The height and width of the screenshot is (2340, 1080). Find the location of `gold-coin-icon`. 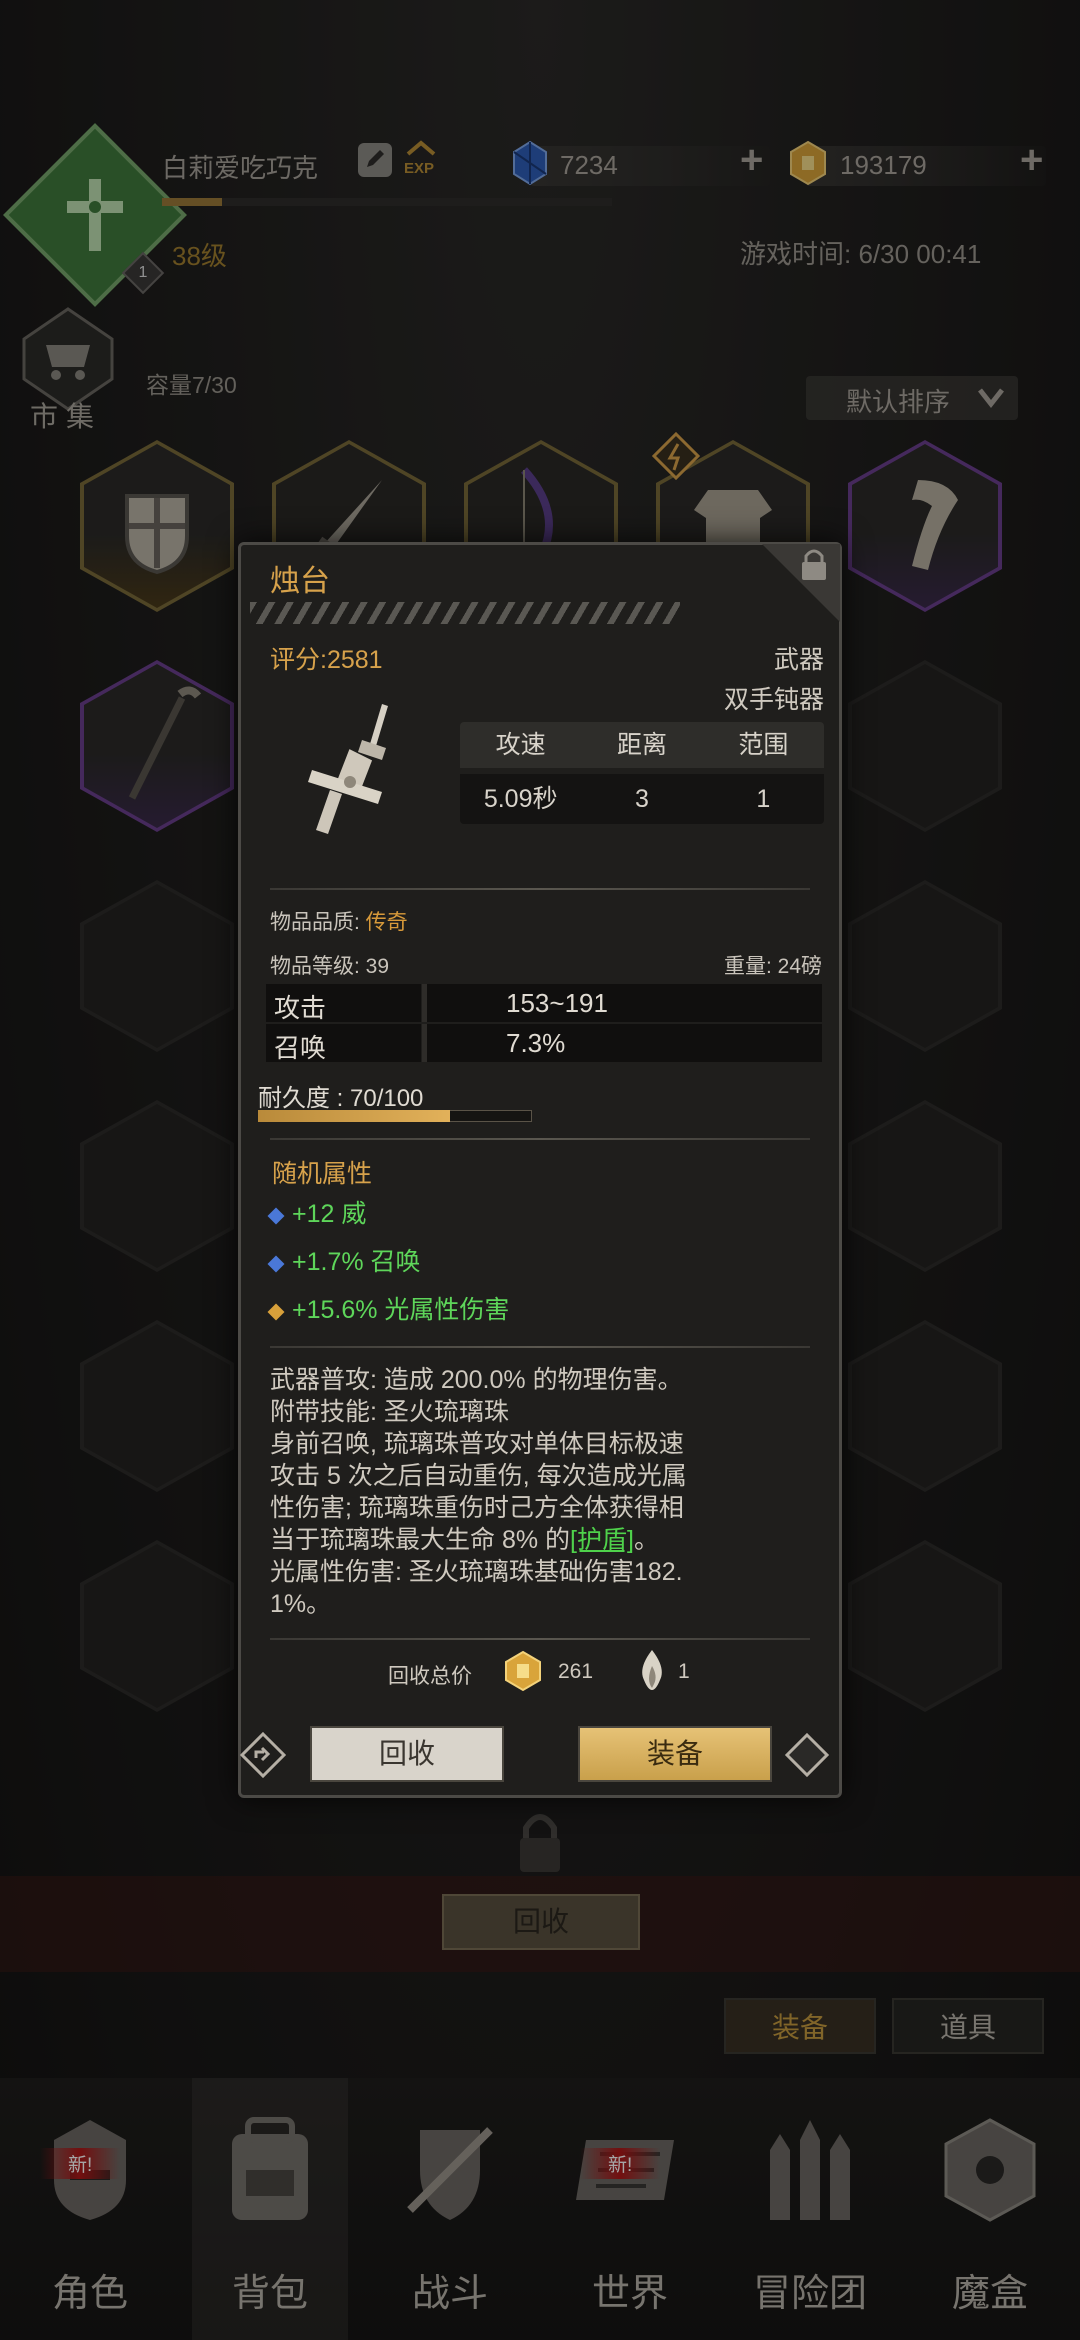

gold-coin-icon is located at coordinates (523, 1671).